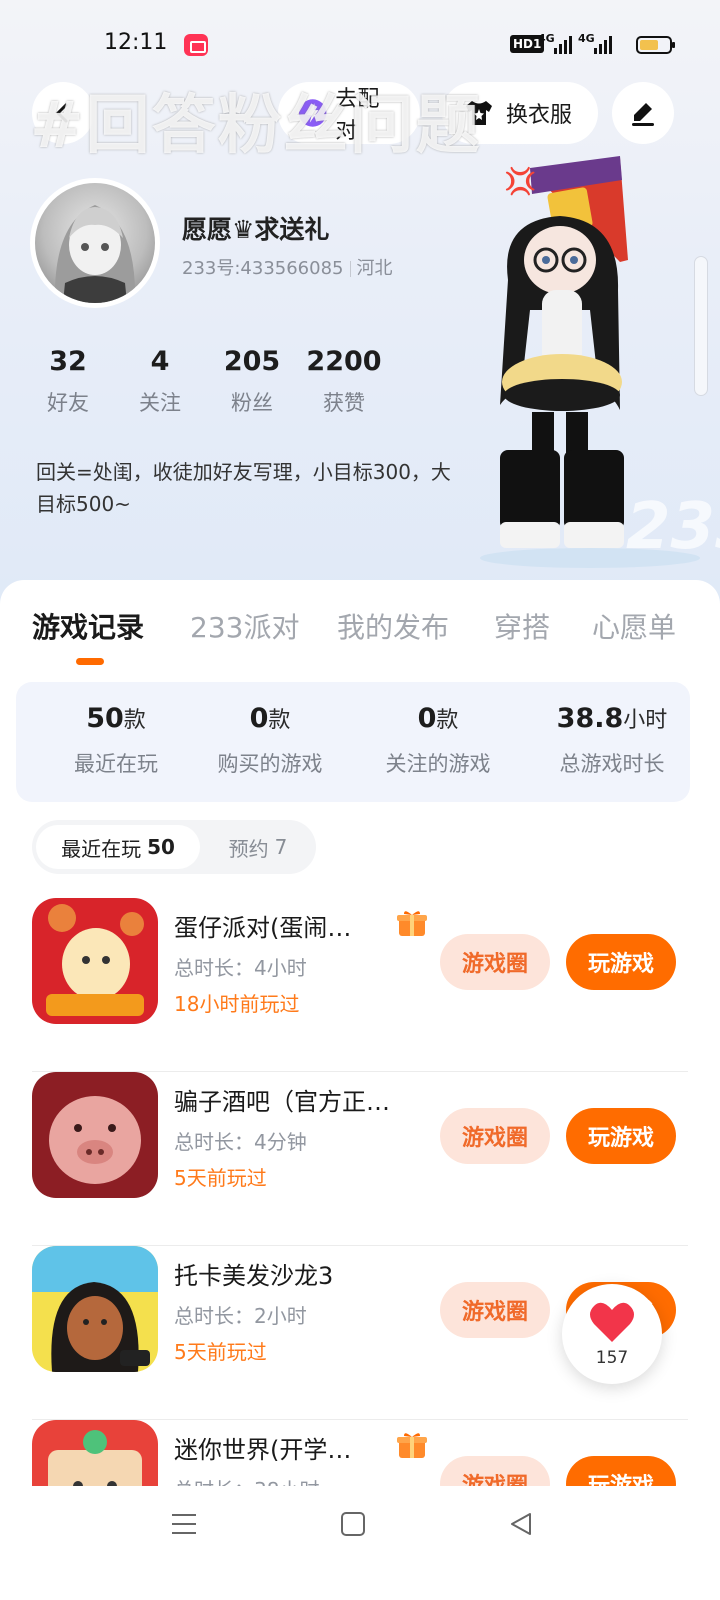  What do you see at coordinates (240, 1142) in the screenshot?
I see `game-playtime: 总时长：4分钟` at bounding box center [240, 1142].